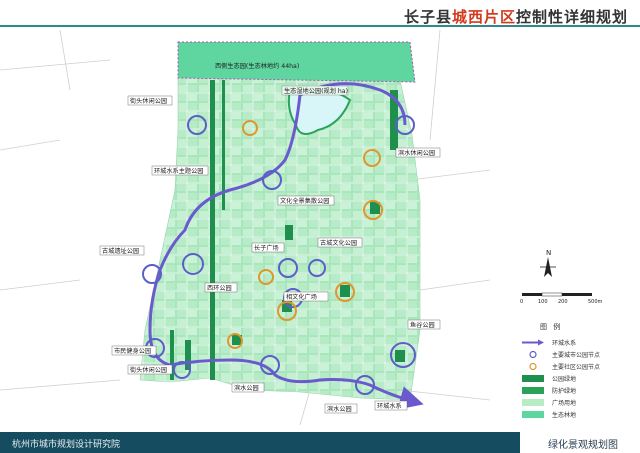 This screenshot has width=640, height=453. I want to click on title-prefix: 长子县, so click(427, 17).